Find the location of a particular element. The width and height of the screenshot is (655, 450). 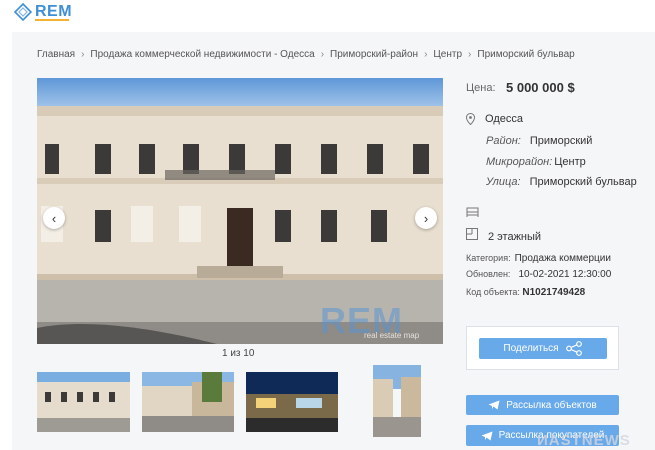

gallery-next-button: › is located at coordinates (426, 218).